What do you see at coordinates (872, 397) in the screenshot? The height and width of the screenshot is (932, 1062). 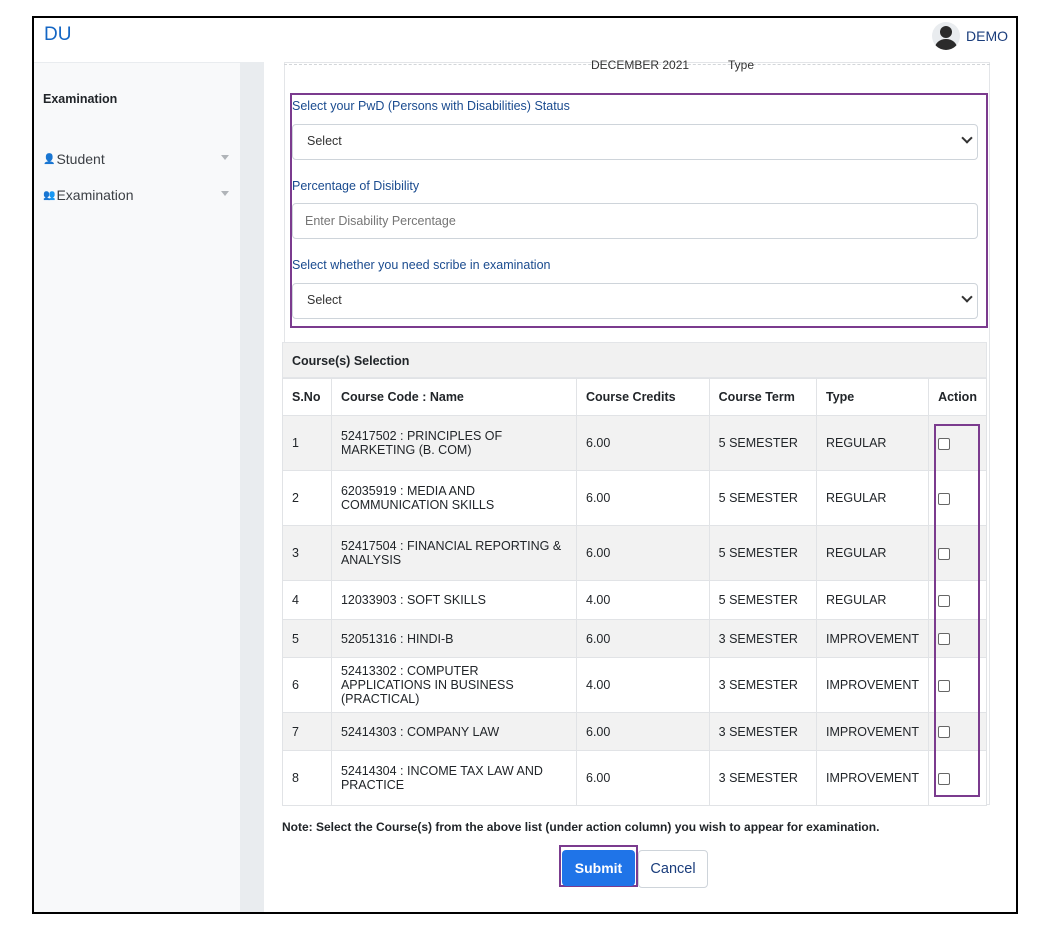 I see `column-header: Type` at bounding box center [872, 397].